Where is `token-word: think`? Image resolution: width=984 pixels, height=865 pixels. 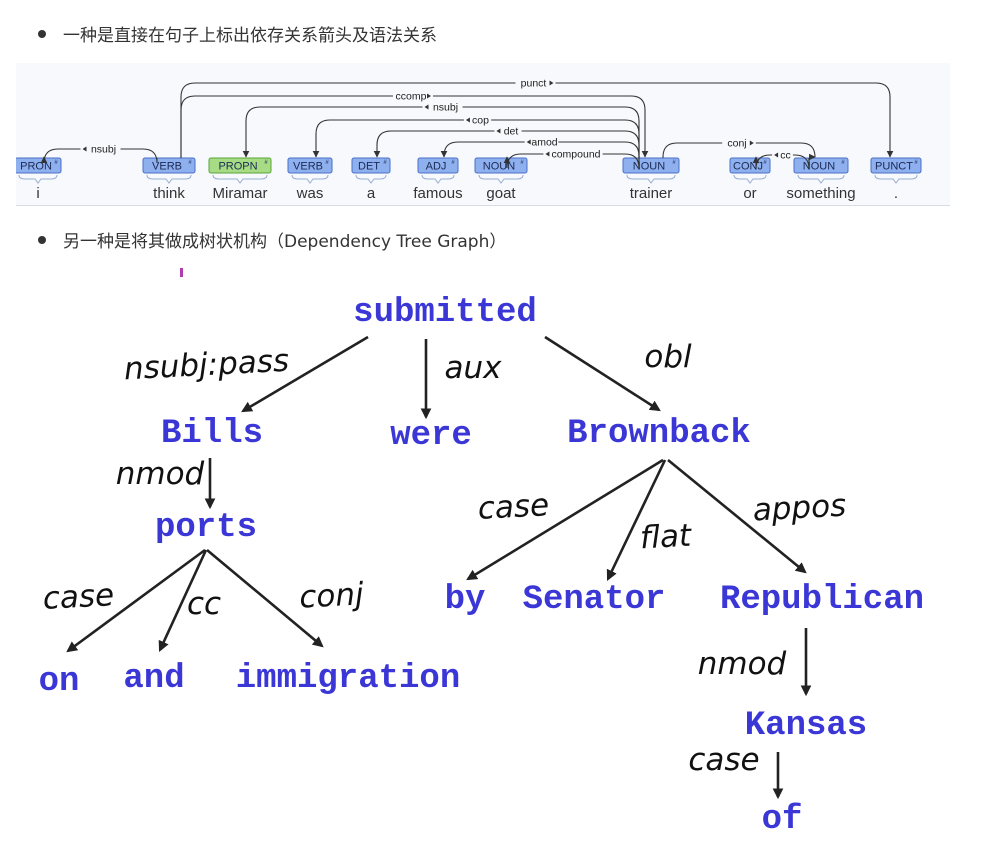 token-word: think is located at coordinates (169, 193).